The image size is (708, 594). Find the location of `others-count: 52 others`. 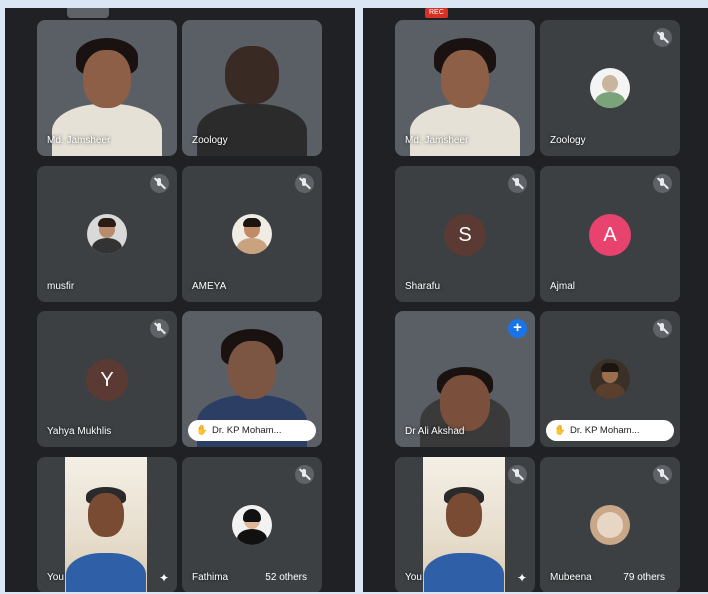

others-count: 52 others is located at coordinates (286, 577).